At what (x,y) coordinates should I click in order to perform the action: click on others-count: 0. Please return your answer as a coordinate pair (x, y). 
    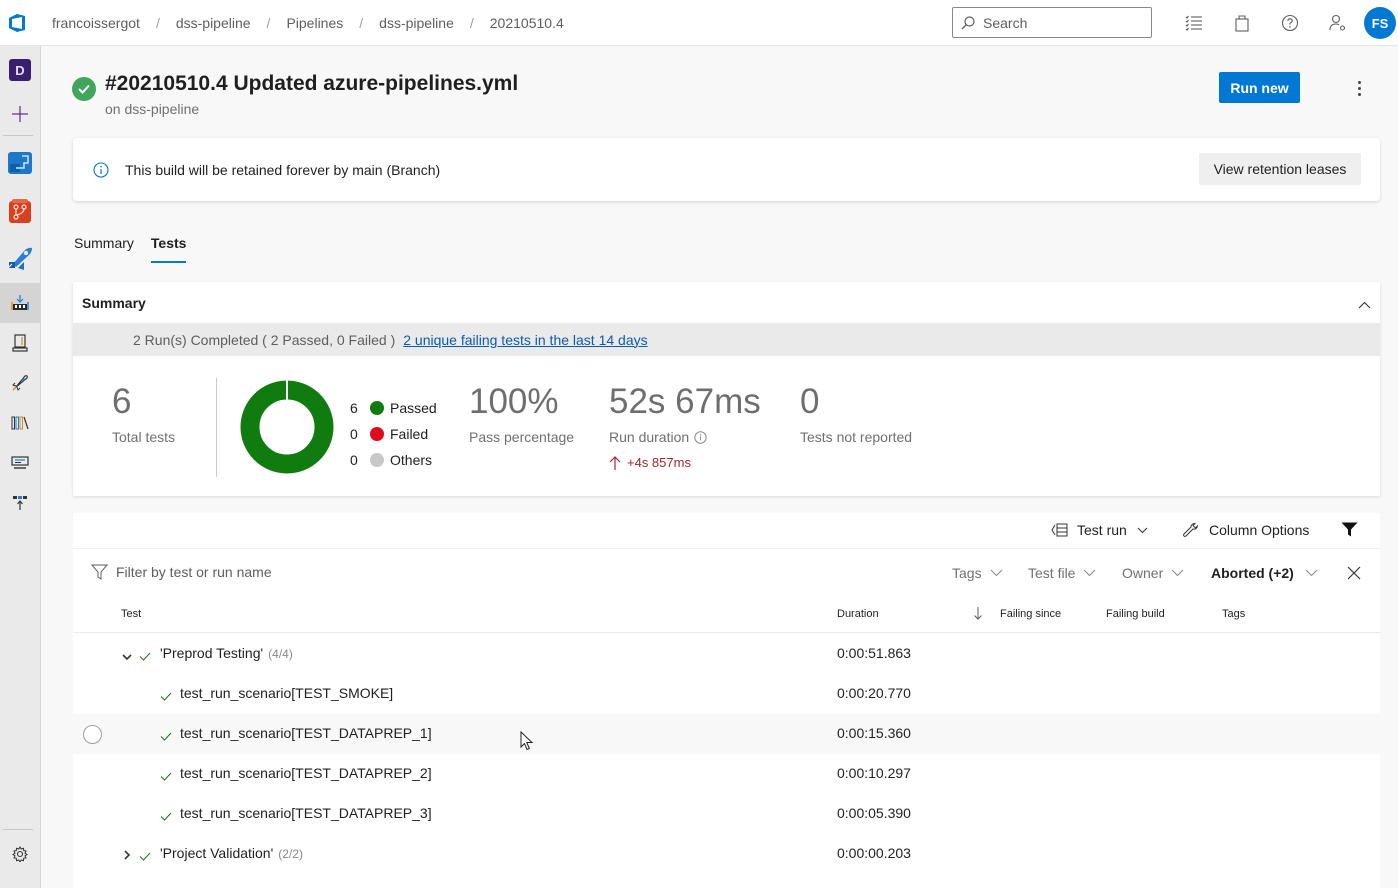
    Looking at the image, I should click on (354, 460).